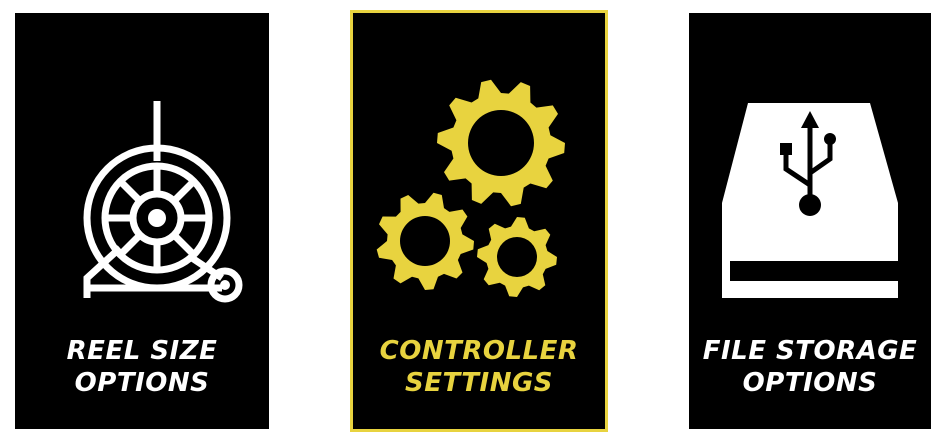 This screenshot has width=938, height=436. I want to click on cable-reel-icon, so click(163, 202).